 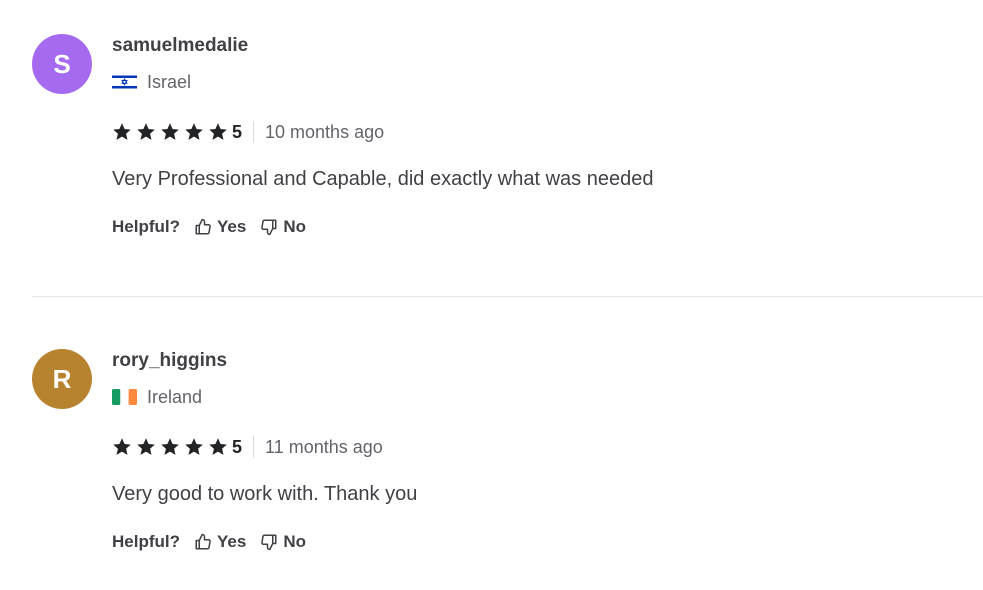 I want to click on divider, so click(x=507, y=296).